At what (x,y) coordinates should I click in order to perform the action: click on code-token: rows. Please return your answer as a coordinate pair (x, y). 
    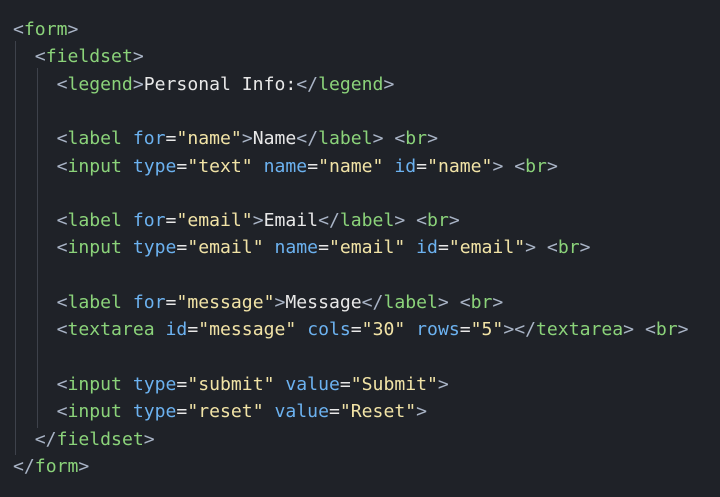
    Looking at the image, I should click on (438, 330).